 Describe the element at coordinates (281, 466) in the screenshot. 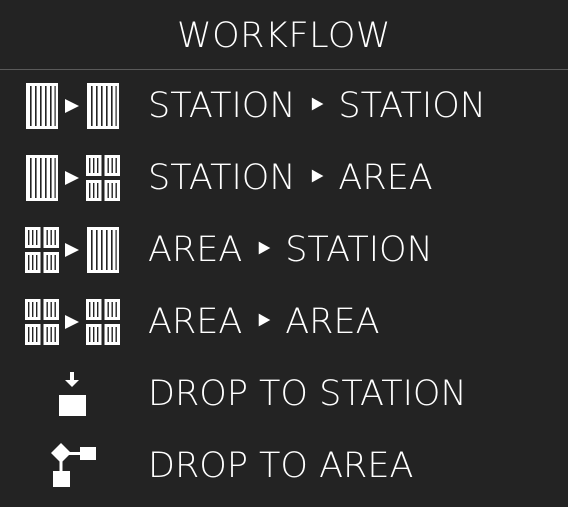

I see `menu-item-label: DROP TO AREA` at that location.